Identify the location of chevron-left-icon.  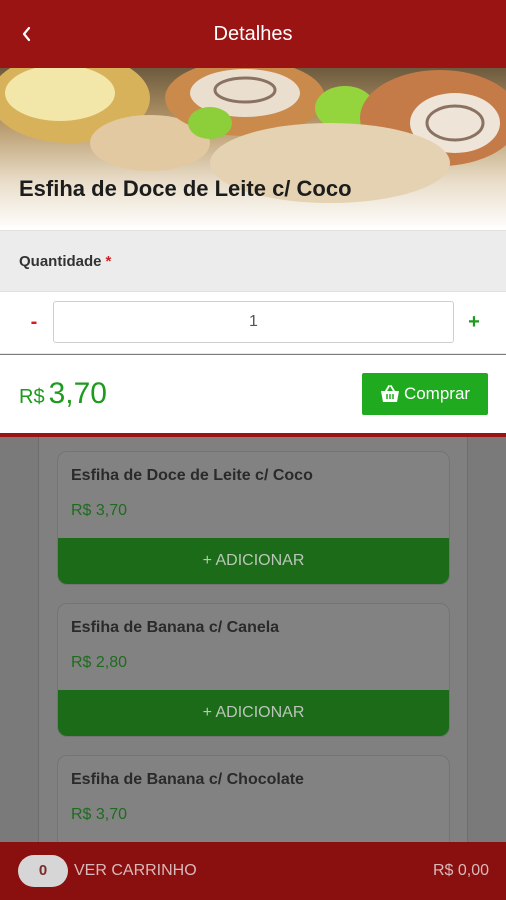
(26, 34).